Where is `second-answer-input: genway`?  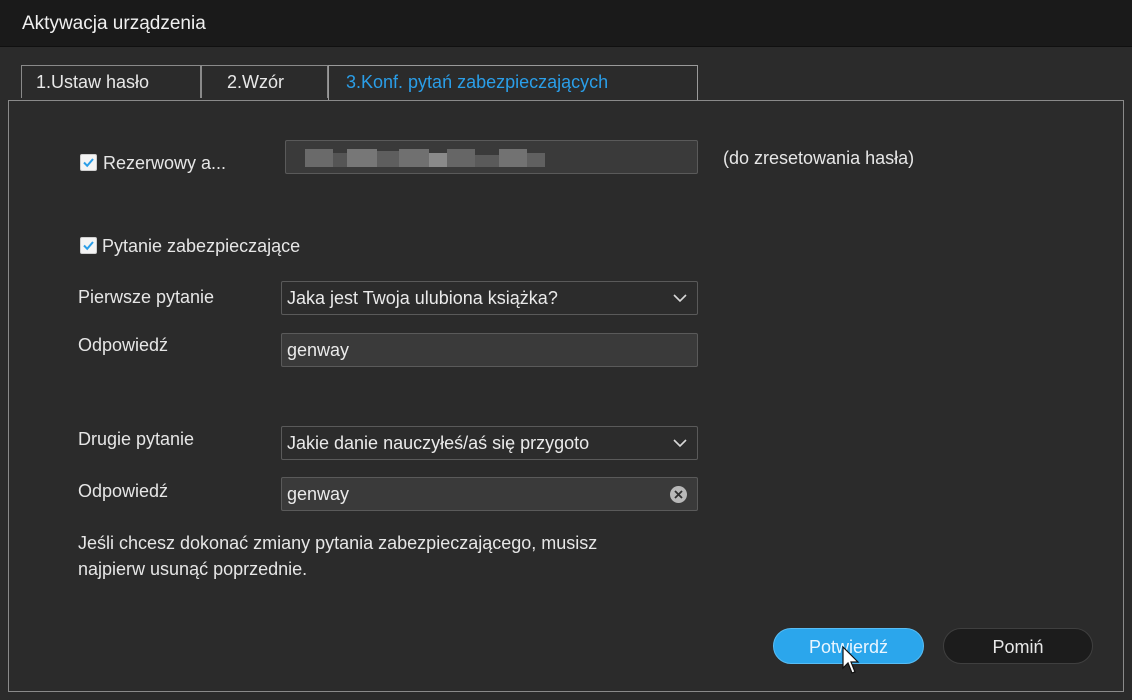 second-answer-input: genway is located at coordinates (489, 494).